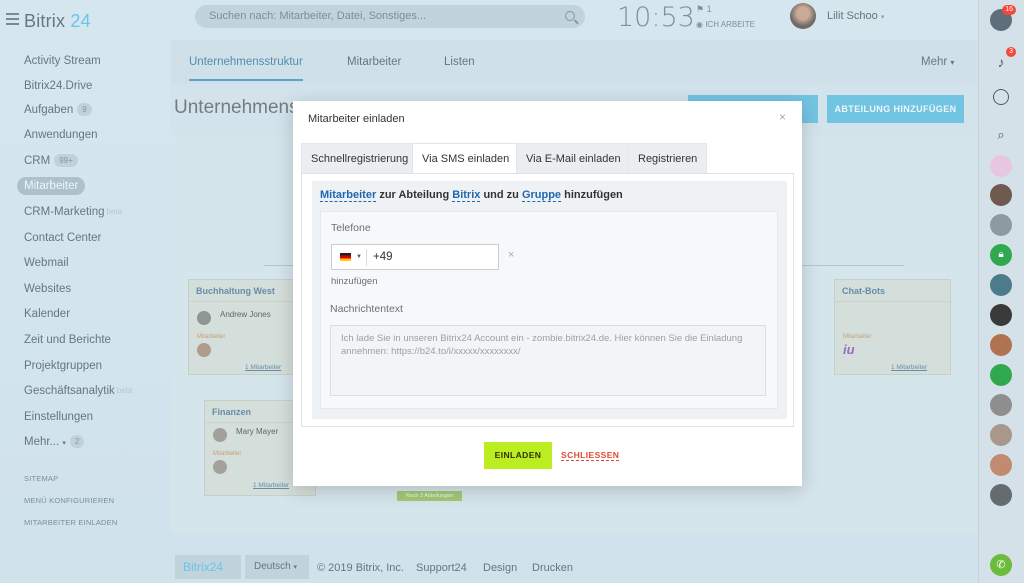 The width and height of the screenshot is (1024, 583). What do you see at coordinates (573, 158) in the screenshot?
I see `tab-email-invite: Via E-Mail einladen` at bounding box center [573, 158].